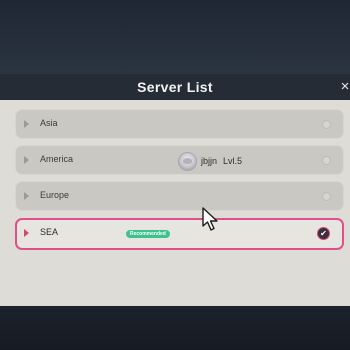 This screenshot has height=350, width=350. What do you see at coordinates (55, 195) in the screenshot?
I see `server-name: Europe` at bounding box center [55, 195].